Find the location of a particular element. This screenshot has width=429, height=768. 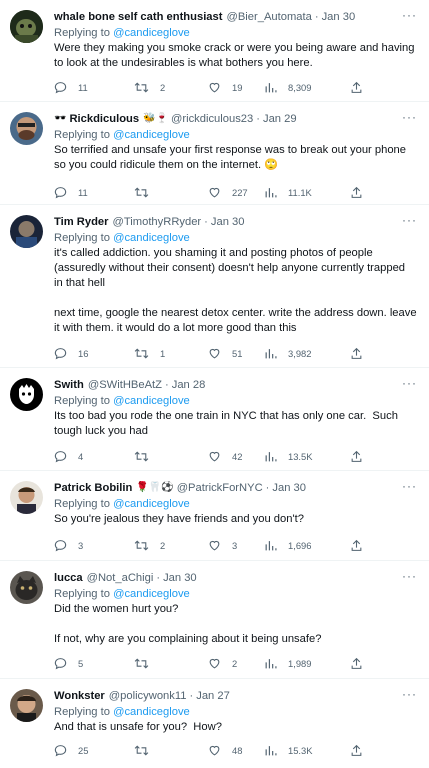

replying-prefix: Replying to is located at coordinates (84, 594).